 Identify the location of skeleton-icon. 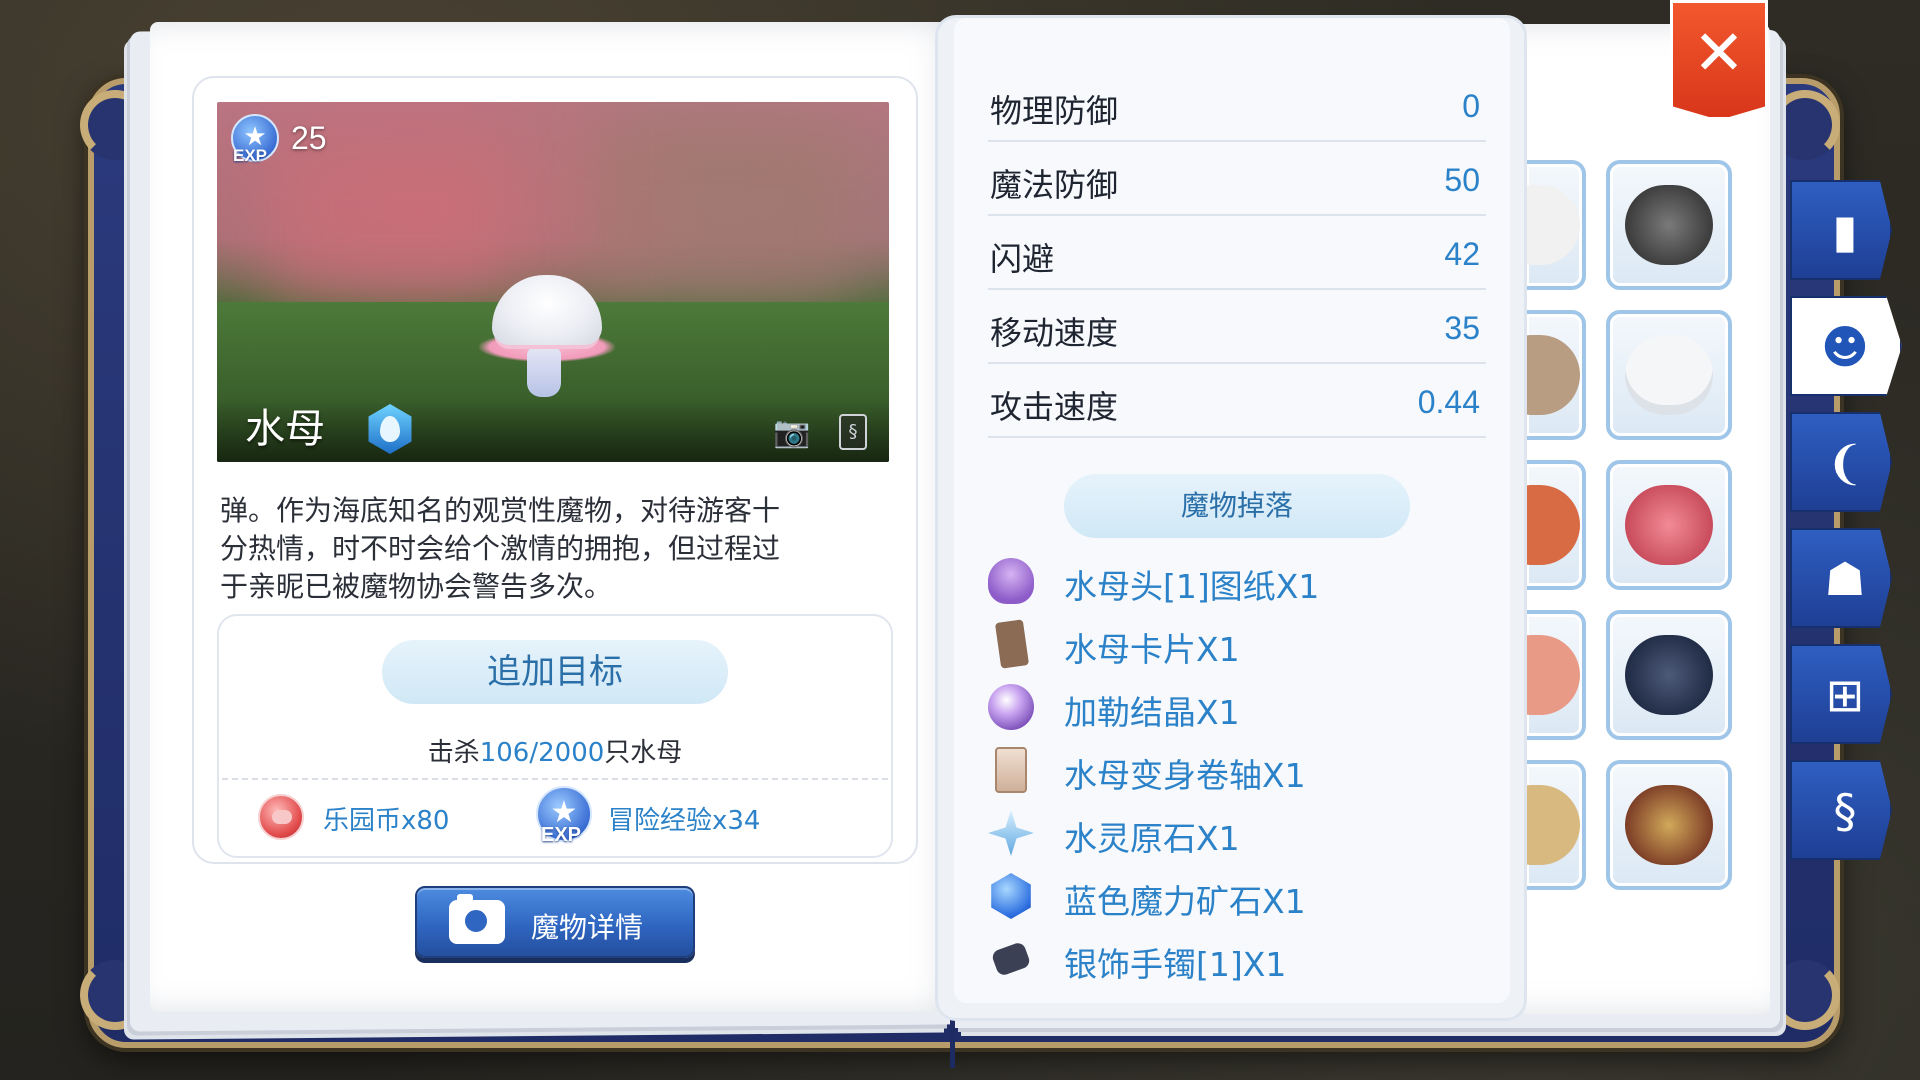
(1553, 375).